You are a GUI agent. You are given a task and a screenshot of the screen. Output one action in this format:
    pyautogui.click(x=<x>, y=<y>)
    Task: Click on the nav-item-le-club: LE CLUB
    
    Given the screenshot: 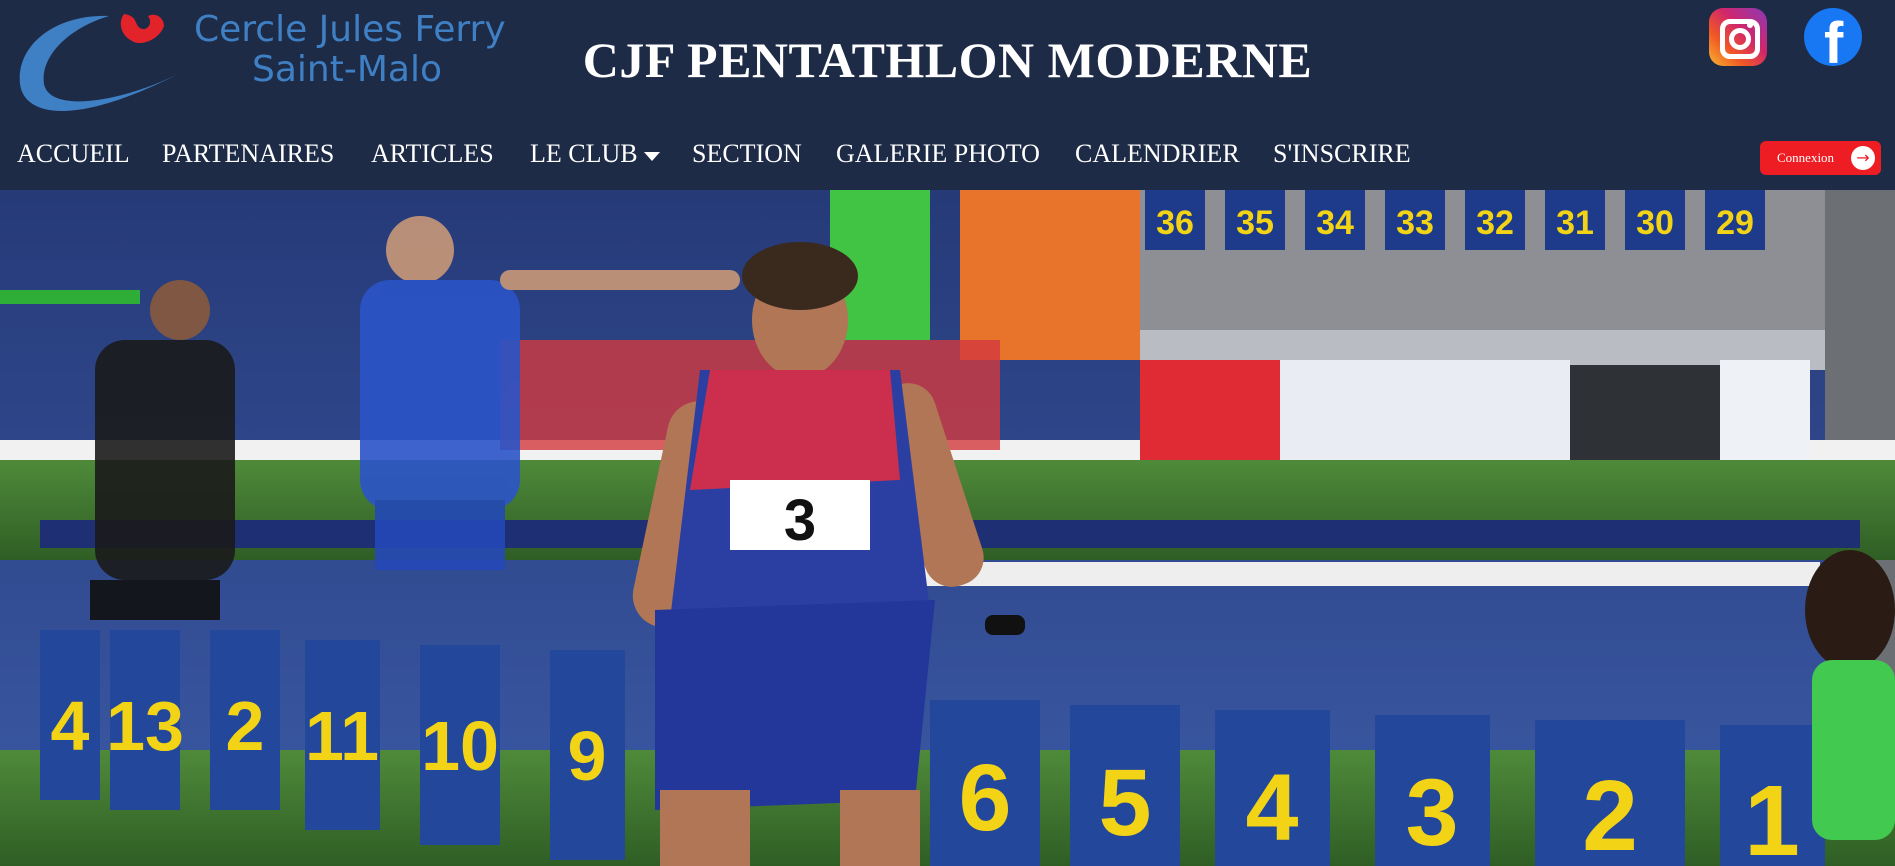 What is the action you would take?
    pyautogui.click(x=595, y=154)
    